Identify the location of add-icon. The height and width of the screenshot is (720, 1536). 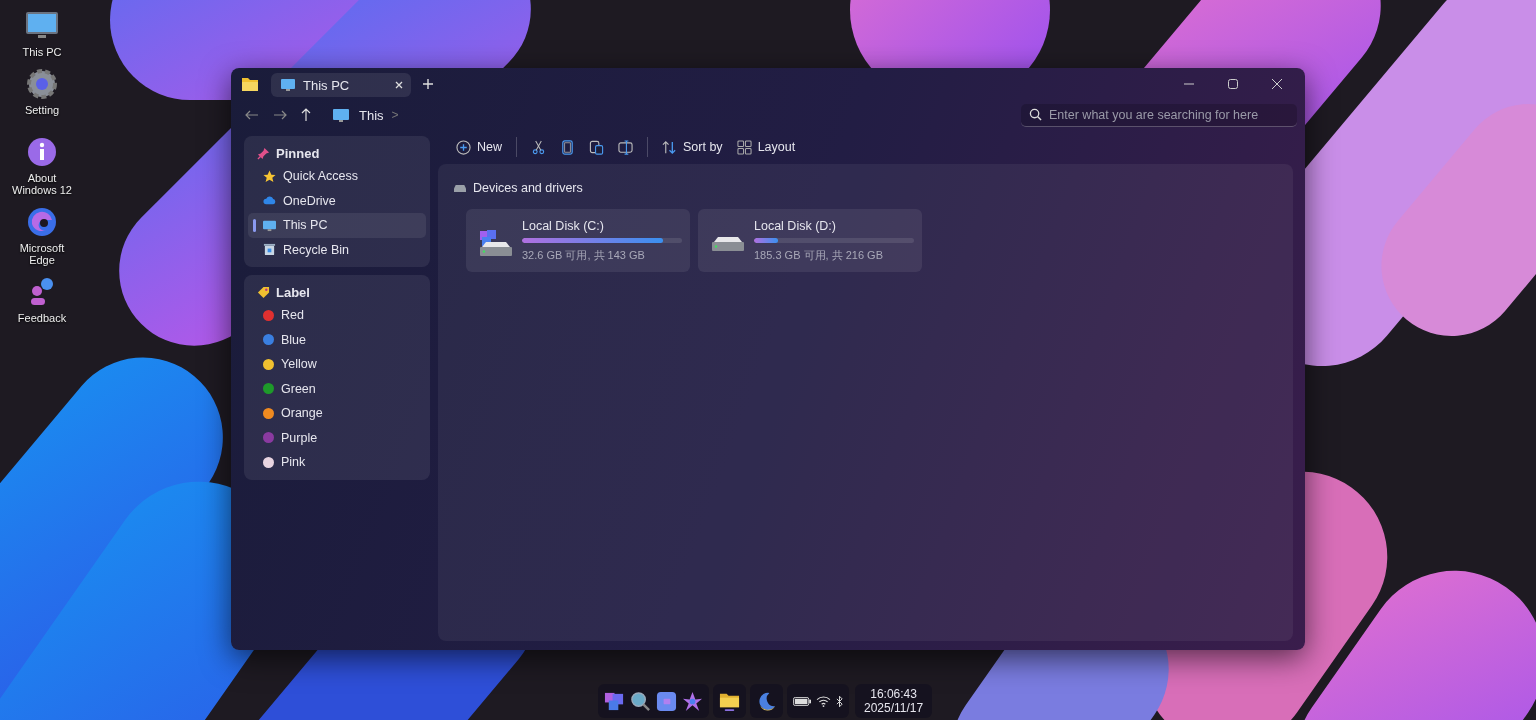
(463, 147).